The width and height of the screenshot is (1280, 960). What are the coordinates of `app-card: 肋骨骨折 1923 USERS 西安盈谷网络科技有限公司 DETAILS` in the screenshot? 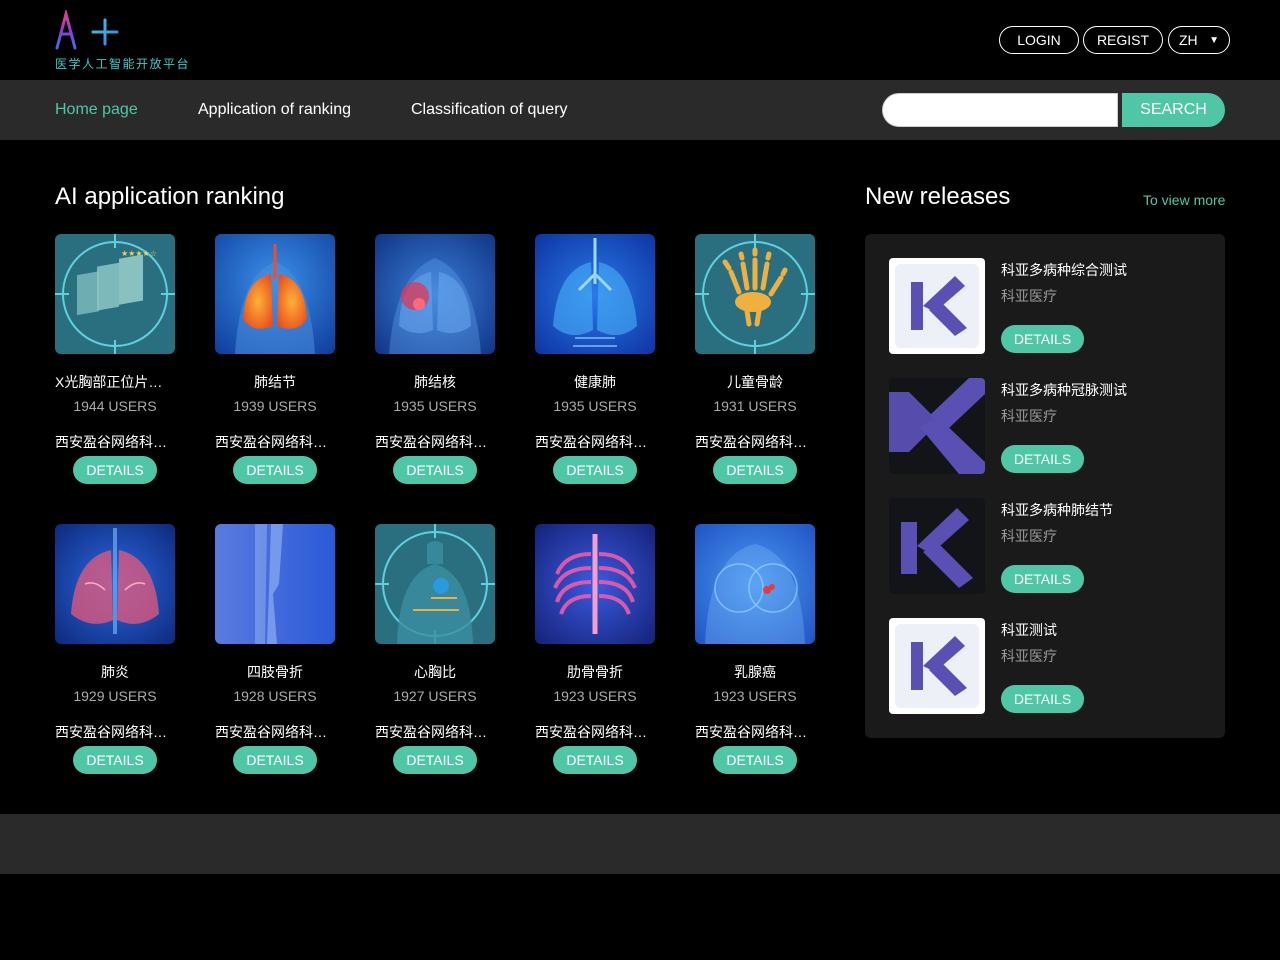 It's located at (595, 649).